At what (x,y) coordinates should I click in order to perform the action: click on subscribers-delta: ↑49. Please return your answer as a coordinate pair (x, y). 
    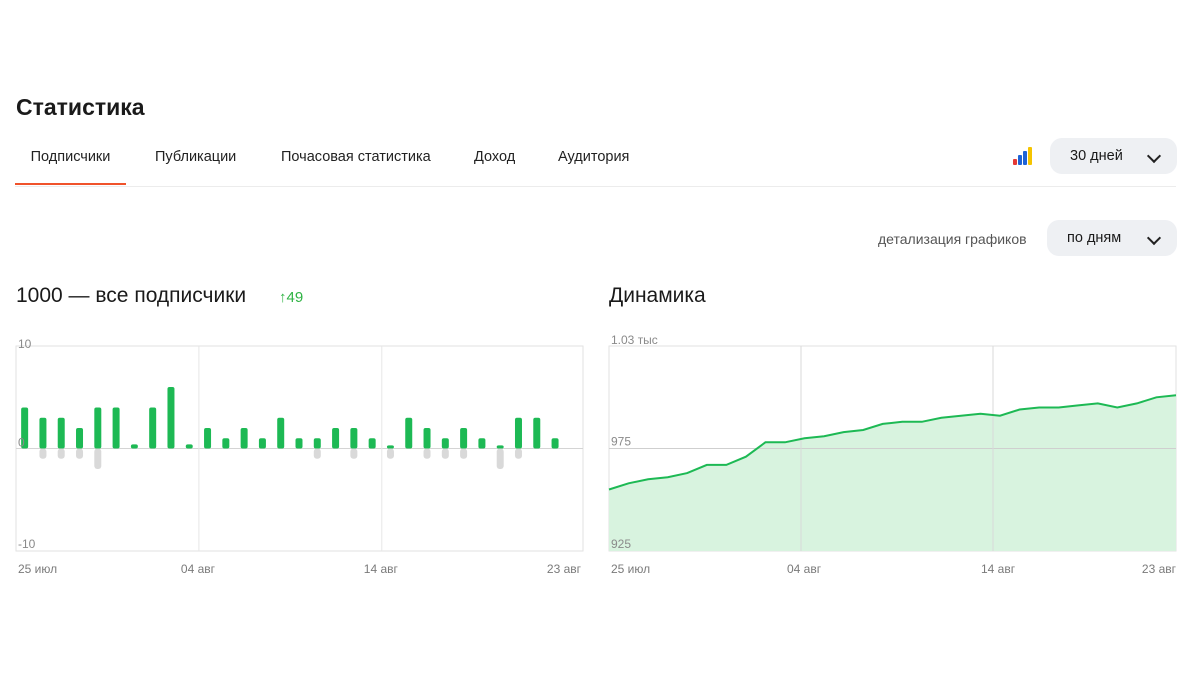
    Looking at the image, I should click on (291, 297).